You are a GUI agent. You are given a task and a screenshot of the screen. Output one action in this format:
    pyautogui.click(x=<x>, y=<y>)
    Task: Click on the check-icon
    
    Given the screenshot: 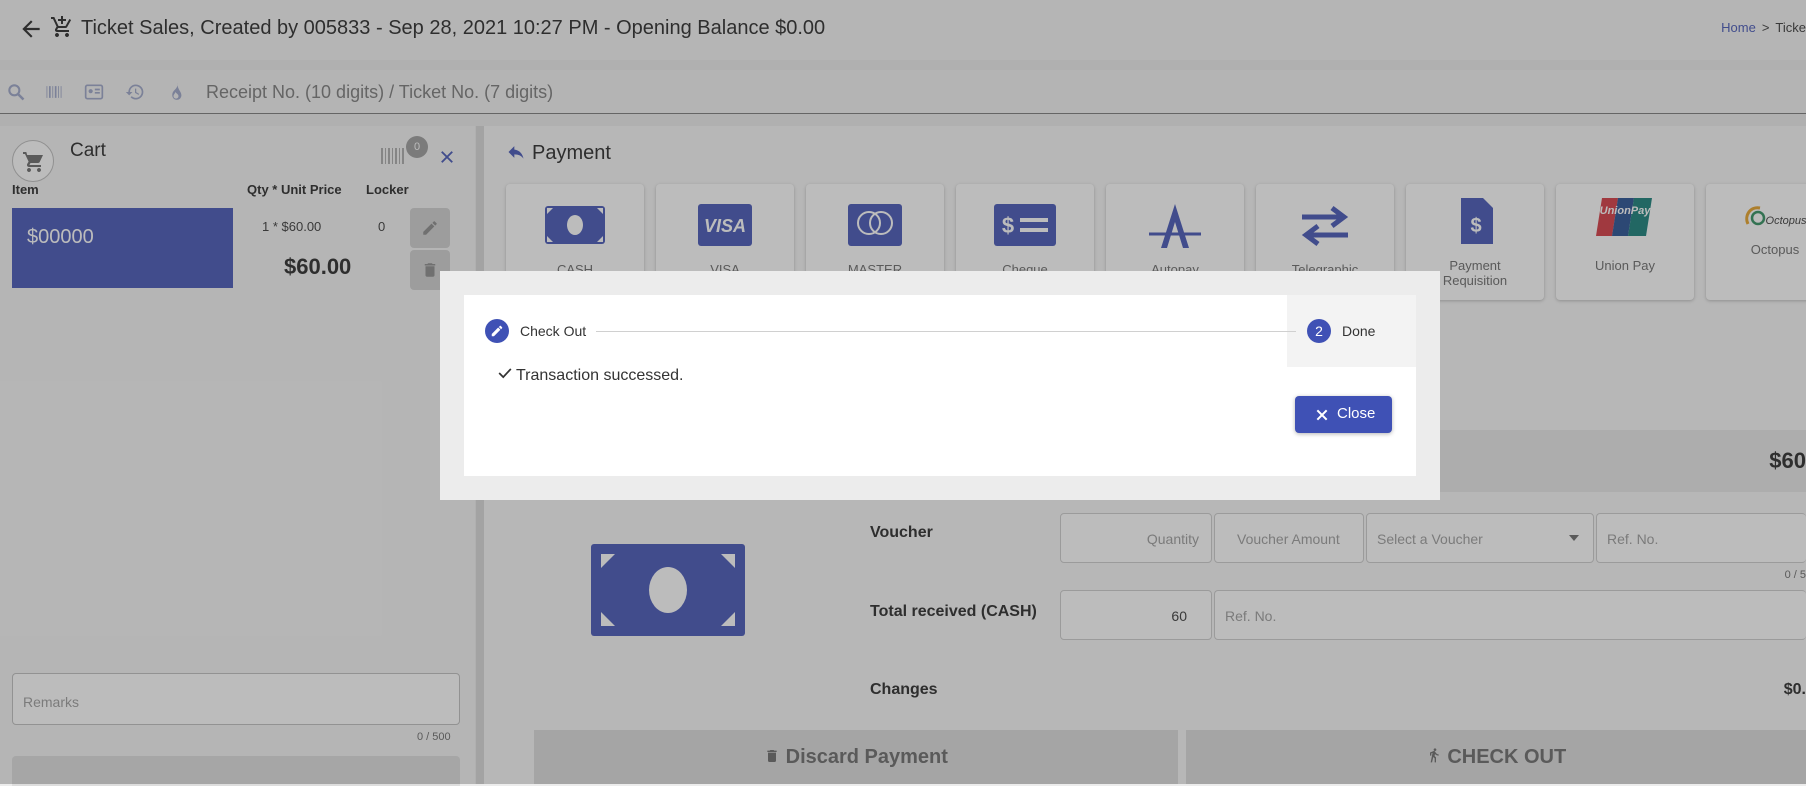 What is the action you would take?
    pyautogui.click(x=505, y=373)
    